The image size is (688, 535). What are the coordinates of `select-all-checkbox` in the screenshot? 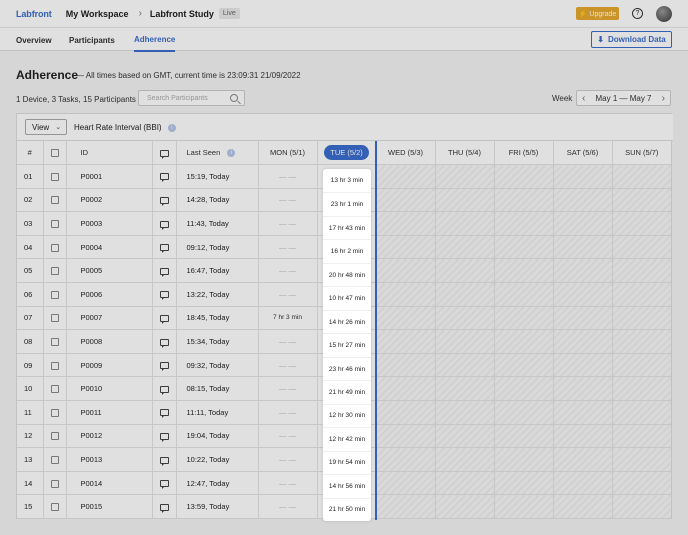 It's located at (54, 153).